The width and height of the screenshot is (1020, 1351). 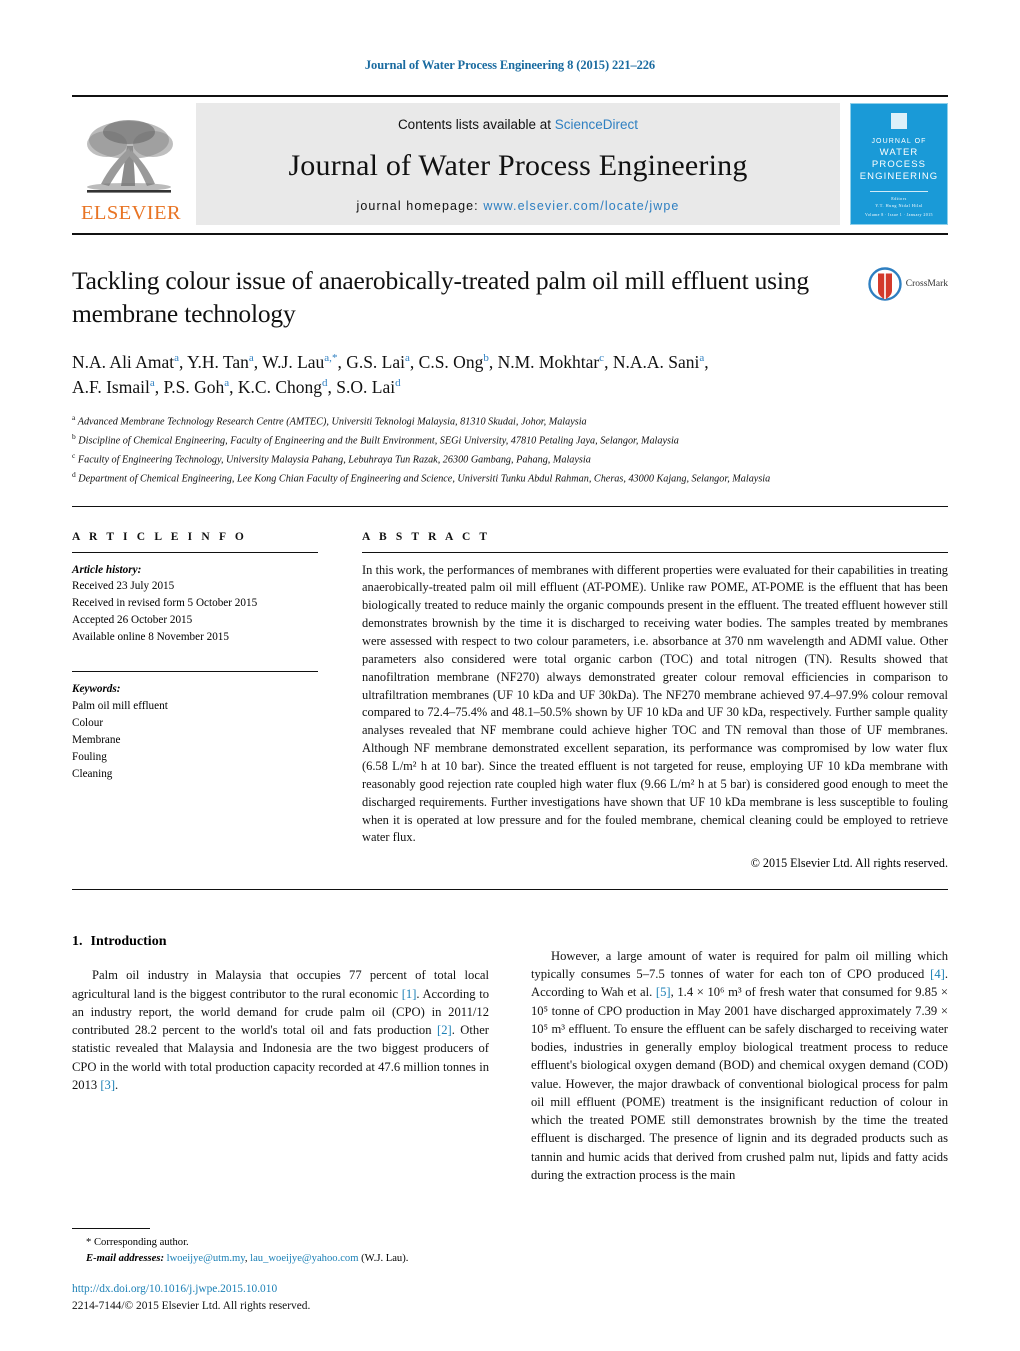 I want to click on article-info-heading: A R T I C L E I N F O, so click(x=159, y=536).